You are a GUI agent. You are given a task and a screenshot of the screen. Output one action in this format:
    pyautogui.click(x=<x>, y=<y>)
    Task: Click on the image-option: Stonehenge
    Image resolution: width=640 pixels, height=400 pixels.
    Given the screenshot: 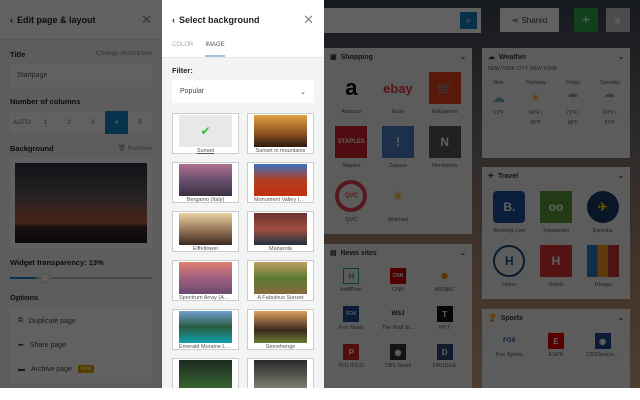 What is the action you would take?
    pyautogui.click(x=280, y=329)
    